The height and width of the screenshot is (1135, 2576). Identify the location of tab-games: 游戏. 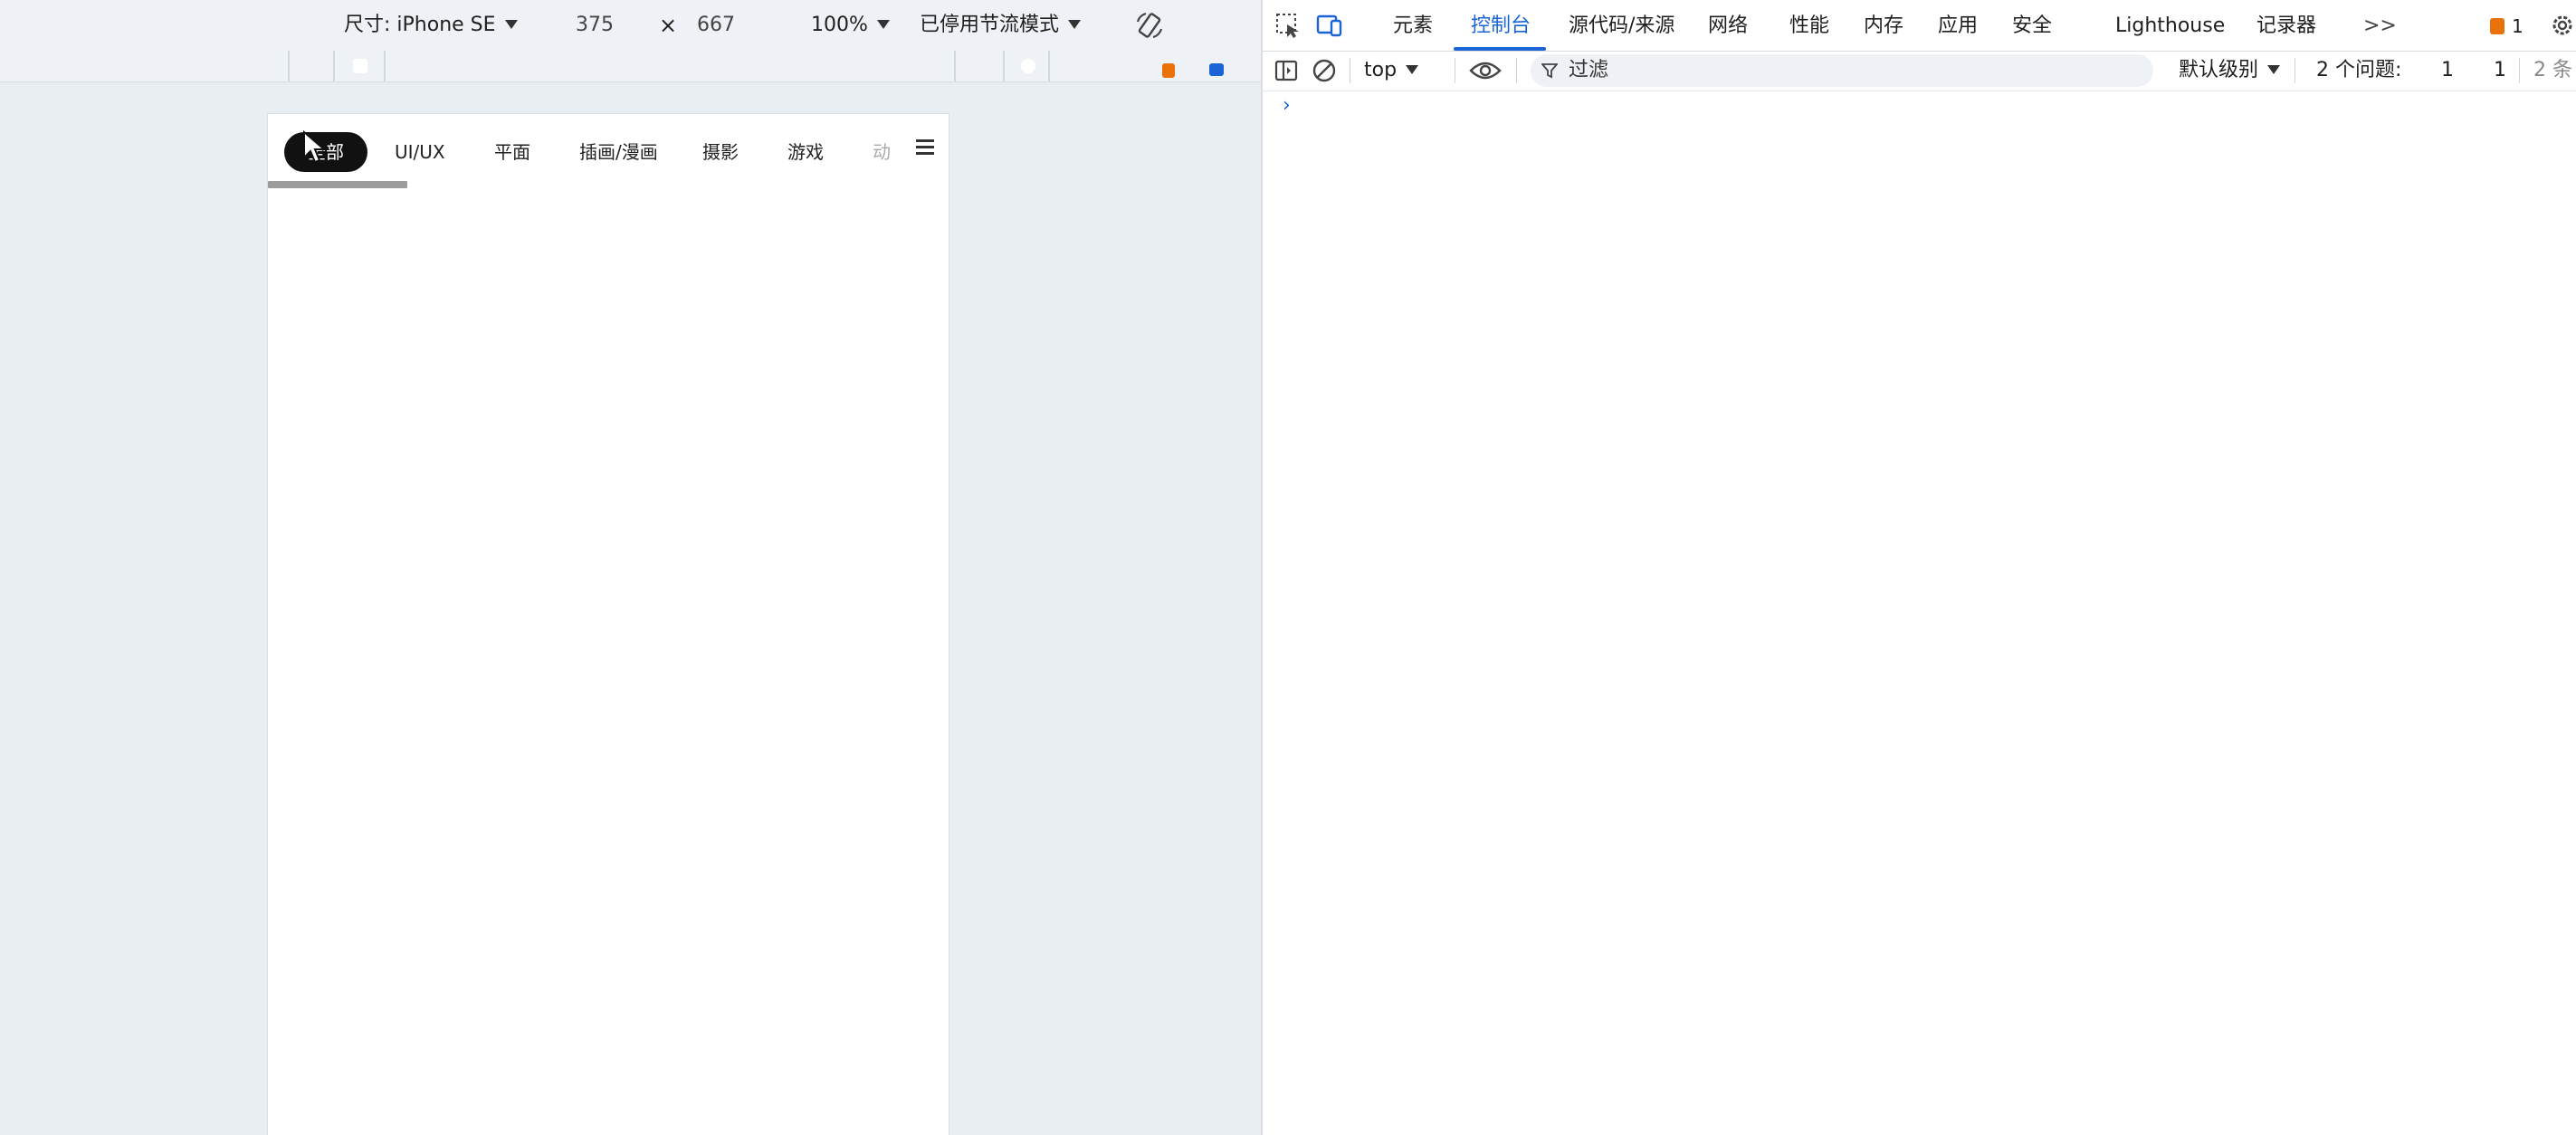
(805, 152).